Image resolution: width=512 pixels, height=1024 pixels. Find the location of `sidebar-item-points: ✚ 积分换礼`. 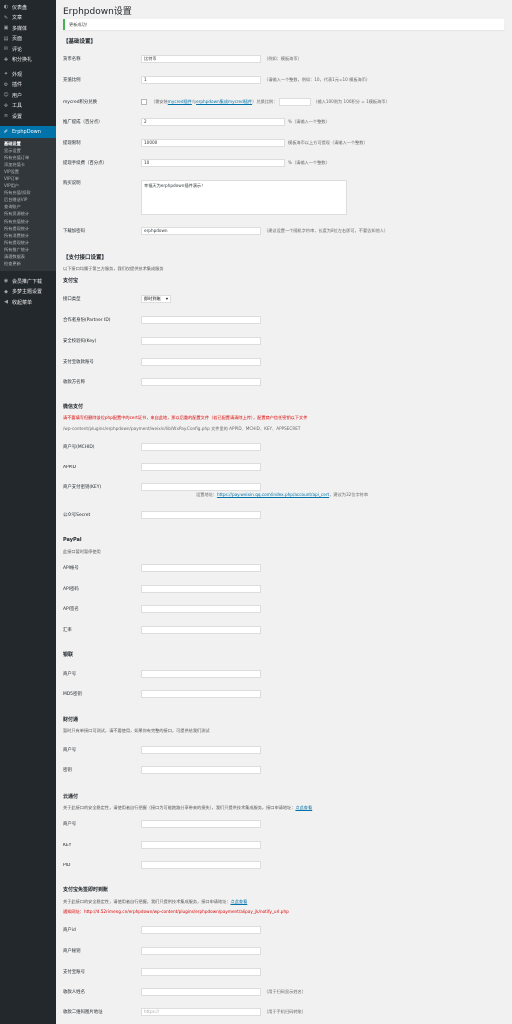

sidebar-item-points: ✚ 积分换礼 is located at coordinates (28, 60).